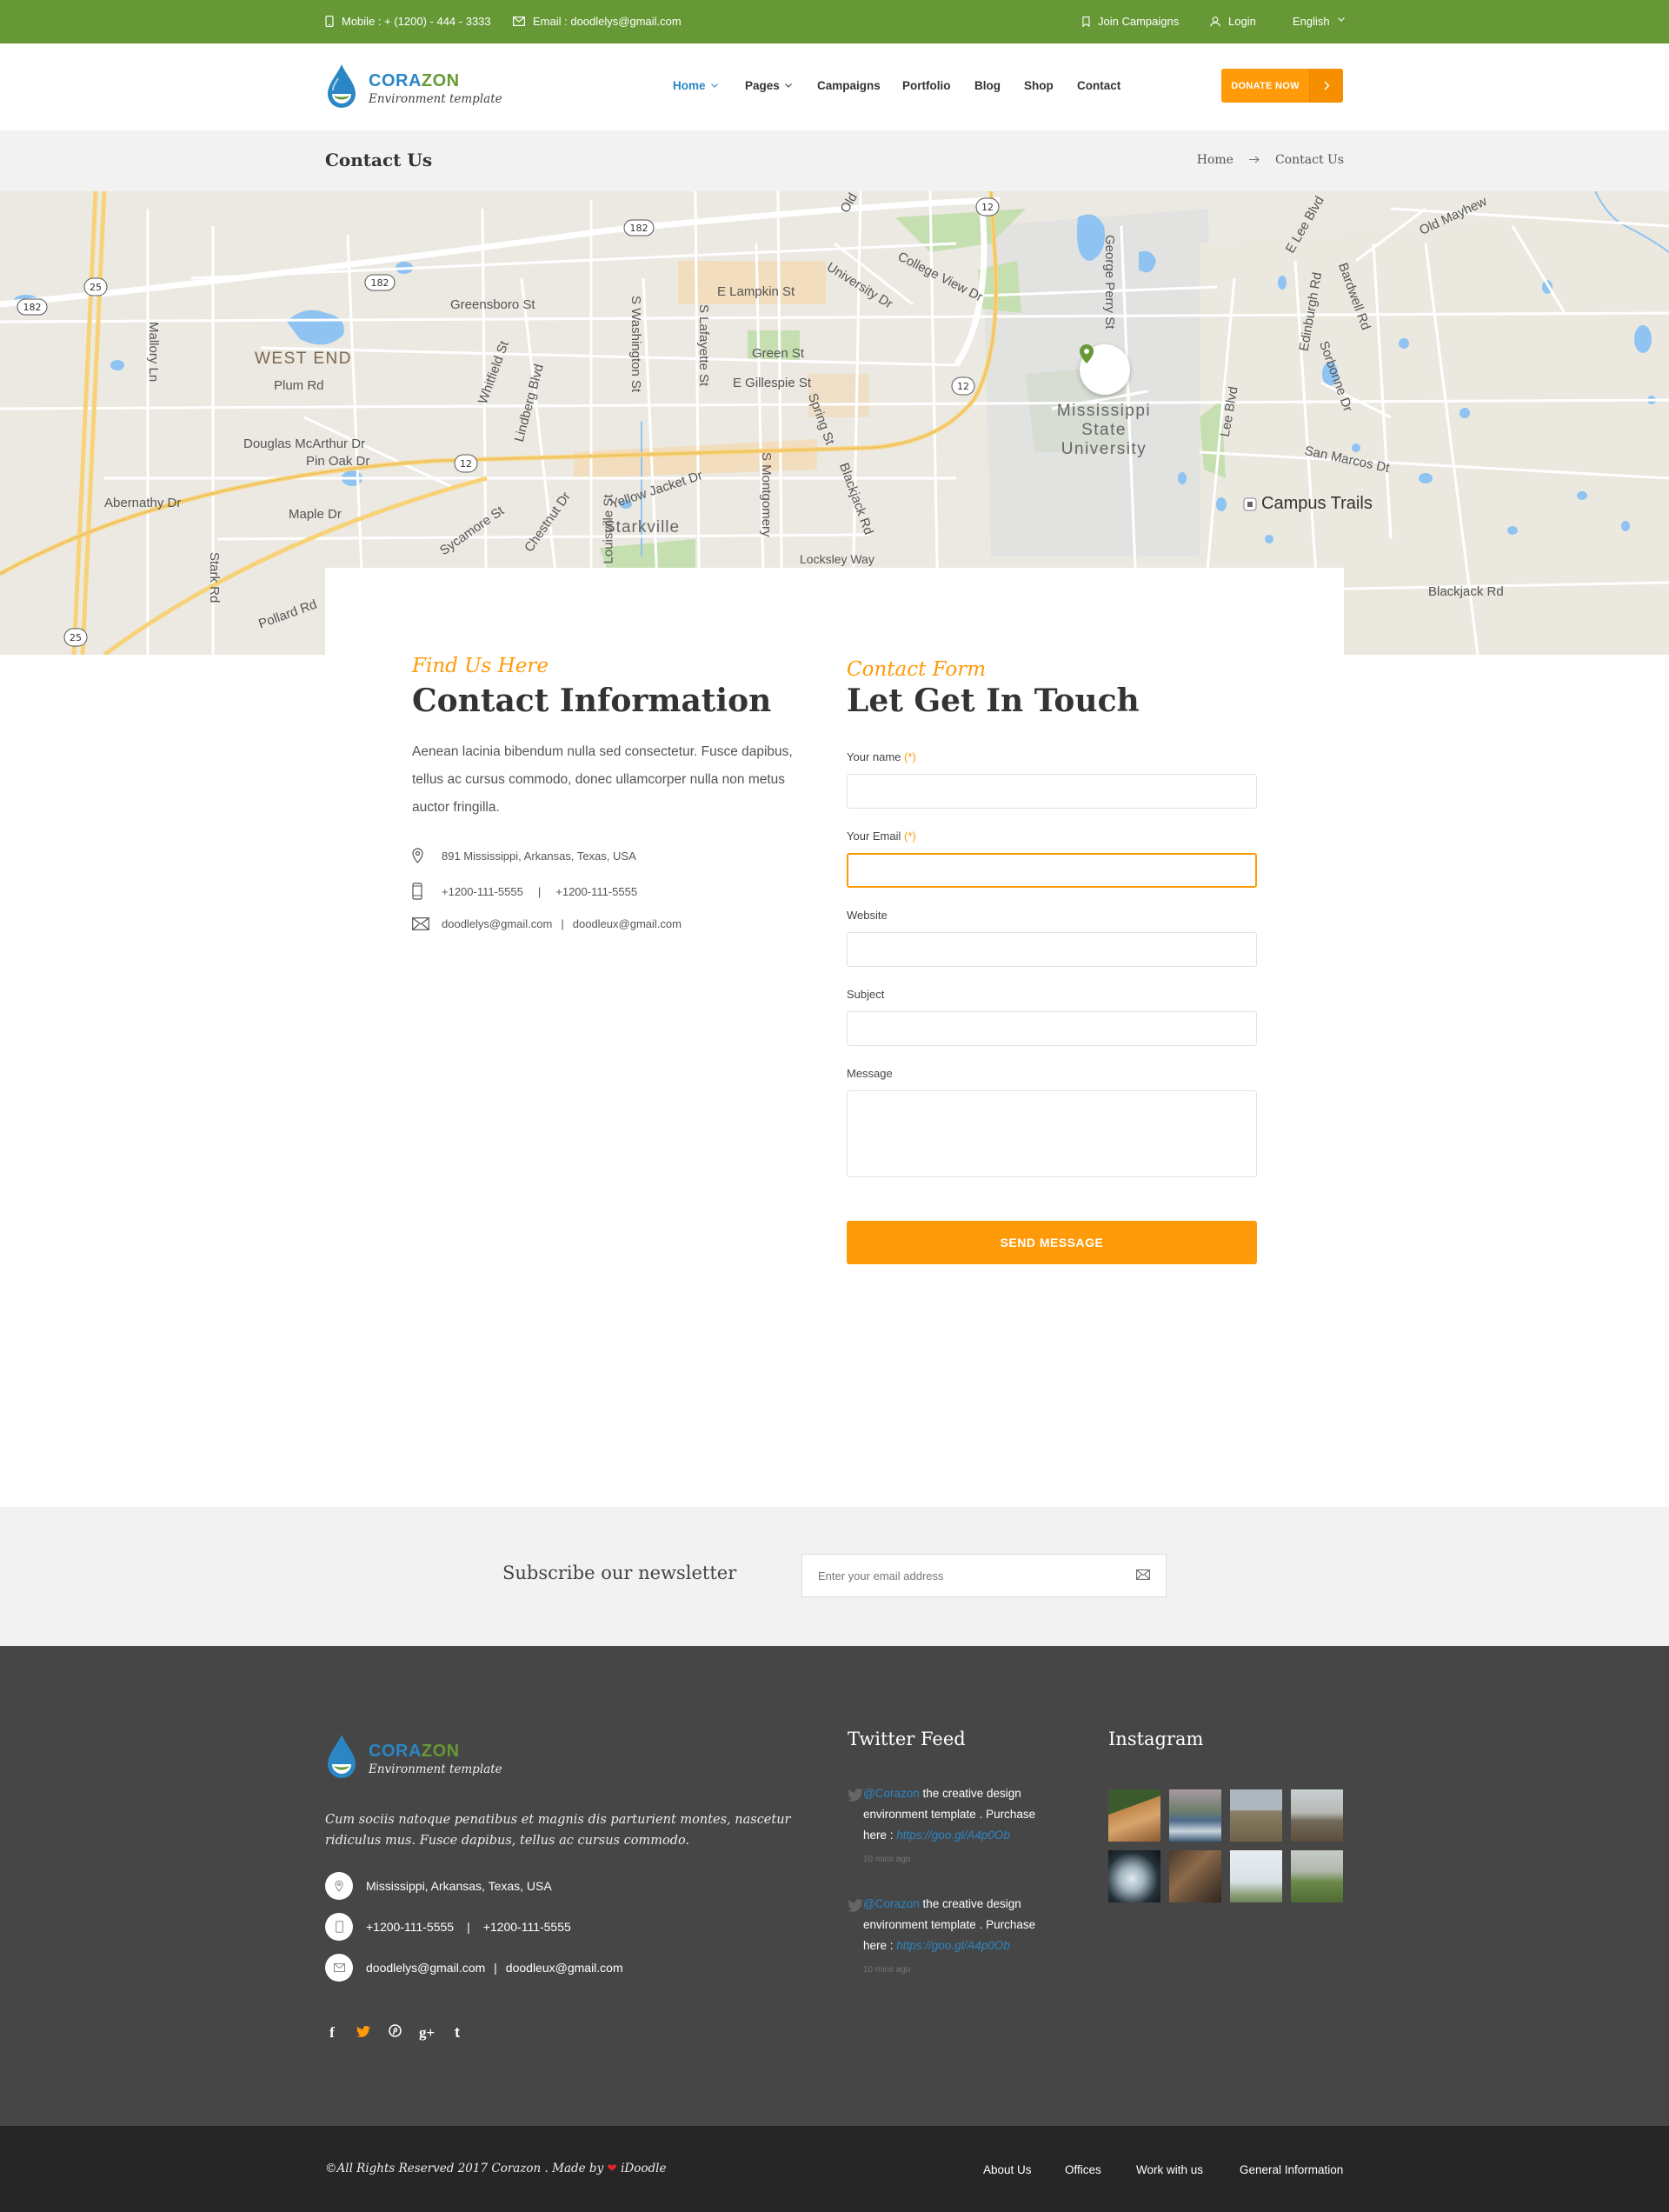 This screenshot has width=1669, height=2212. I want to click on newsletter-email-input: Enter your email address, so click(984, 1575).